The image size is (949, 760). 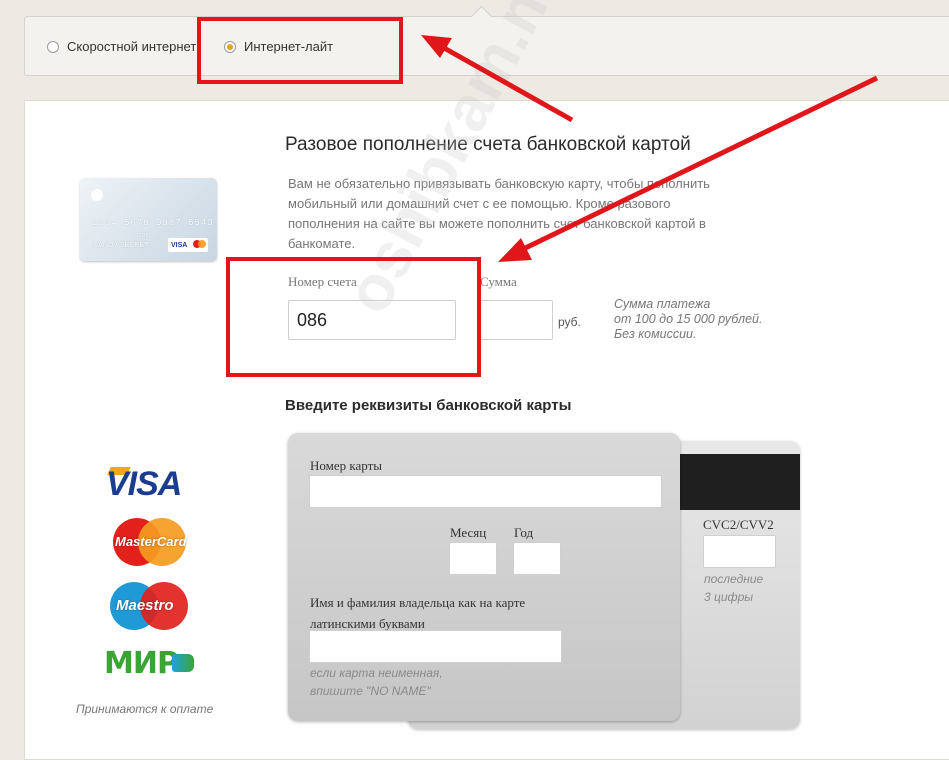 What do you see at coordinates (504, 82) in the screenshot?
I see `arrow-to-tariff-line` at bounding box center [504, 82].